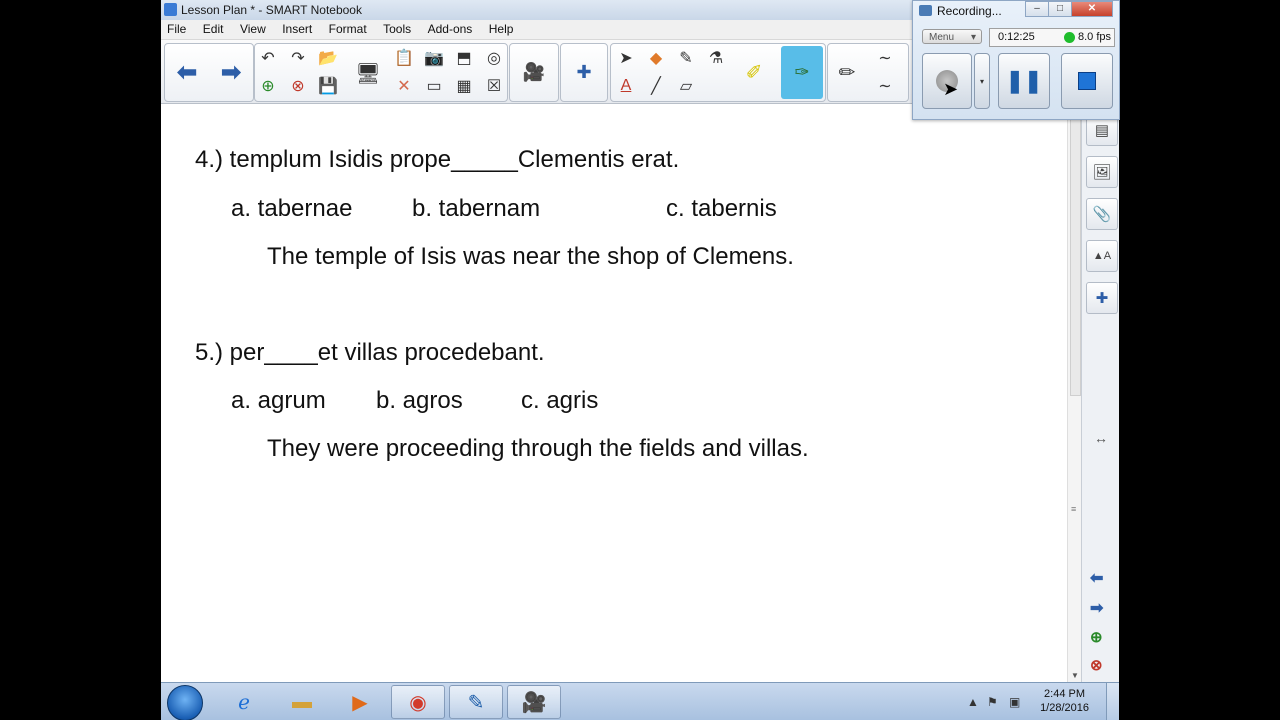  I want to click on menu-edit: Edit, so click(213, 28).